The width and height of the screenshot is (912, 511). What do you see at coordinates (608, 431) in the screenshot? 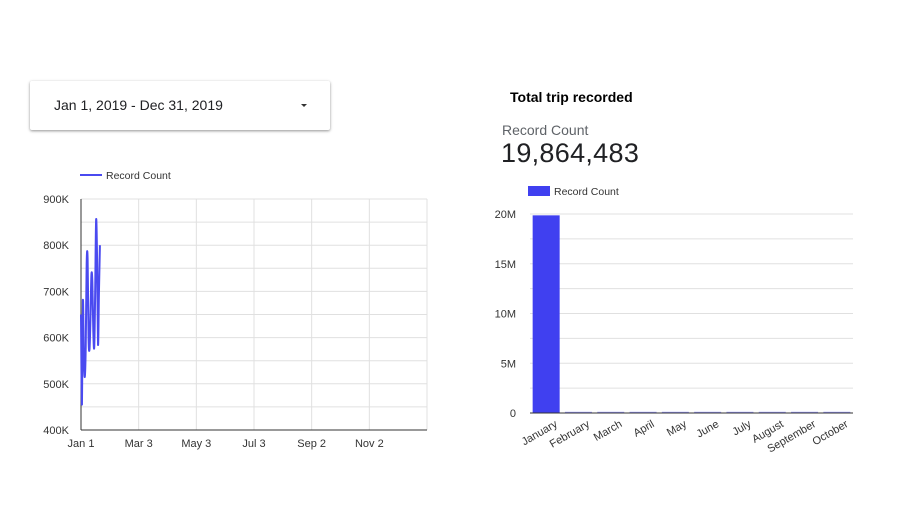
I see `x-tick-label: March` at bounding box center [608, 431].